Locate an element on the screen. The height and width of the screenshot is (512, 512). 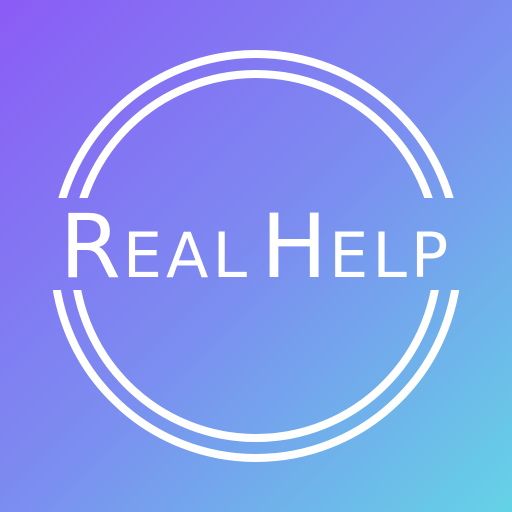
word-real: REAL is located at coordinates (155, 259).